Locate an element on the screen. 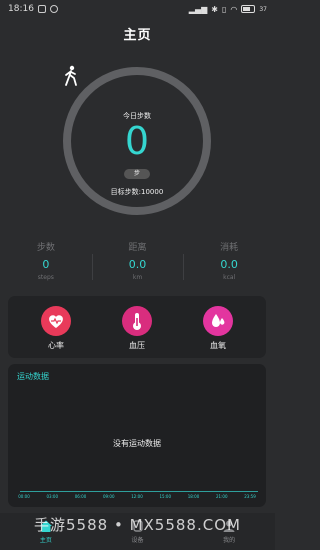 Image resolution: width=320 pixels, height=550 pixels. page-title: 主页 is located at coordinates (137, 35).